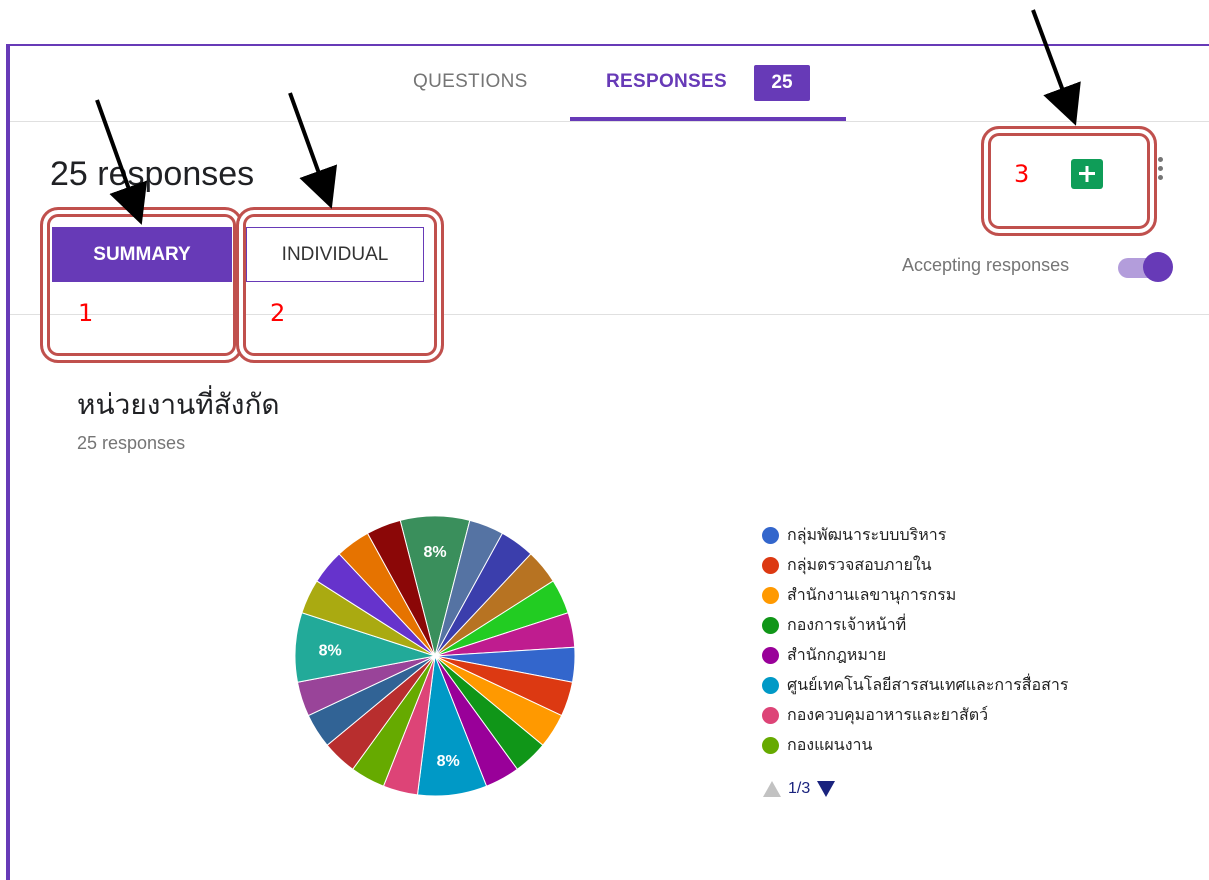 The image size is (1209, 880). What do you see at coordinates (131, 443) in the screenshot?
I see `question-response-count: 25 responses` at bounding box center [131, 443].